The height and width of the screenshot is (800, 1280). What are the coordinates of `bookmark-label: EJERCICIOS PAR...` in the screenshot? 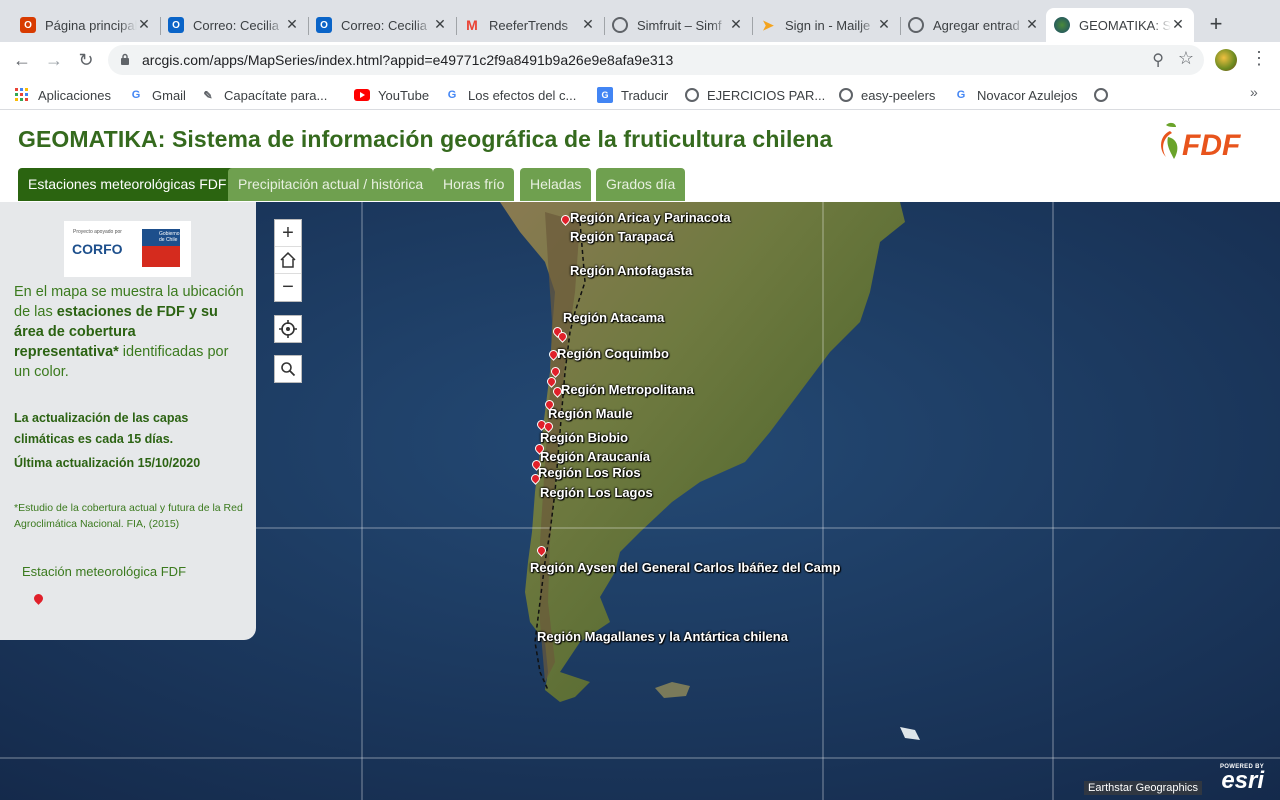 It's located at (766, 95).